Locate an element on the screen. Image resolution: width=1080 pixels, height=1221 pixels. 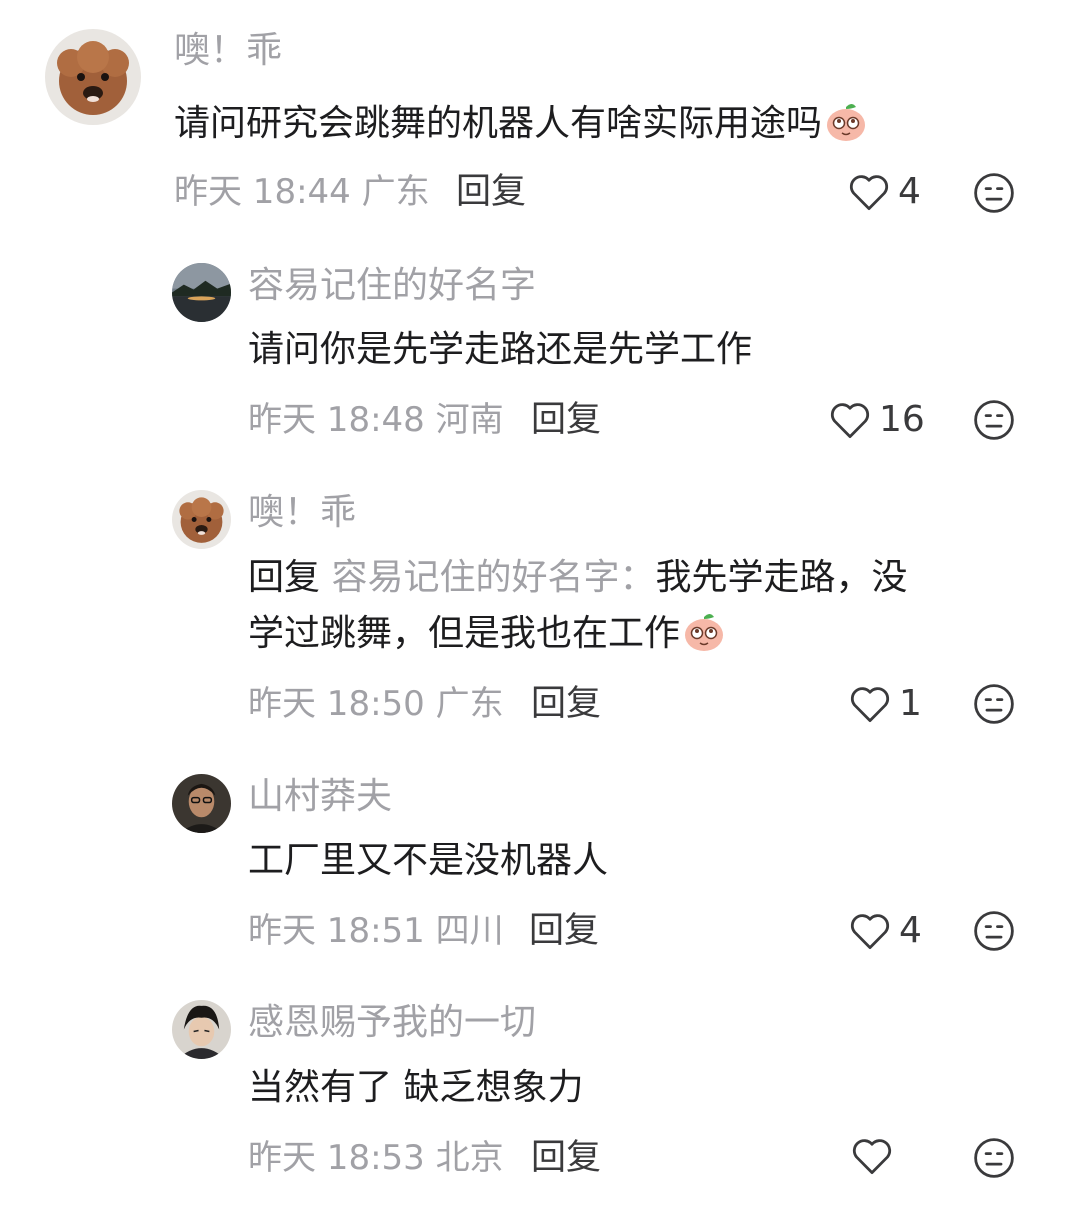
like-count: 16 is located at coordinates (902, 419).